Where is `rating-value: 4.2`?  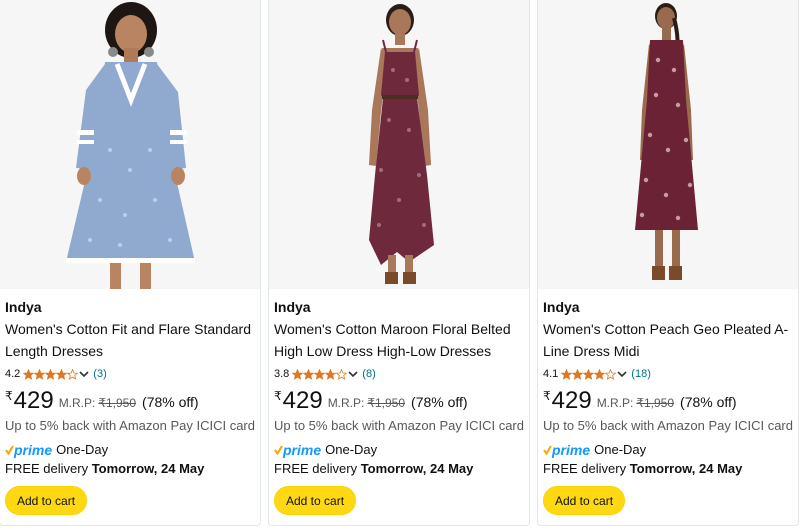
rating-value: 4.2 is located at coordinates (13, 374).